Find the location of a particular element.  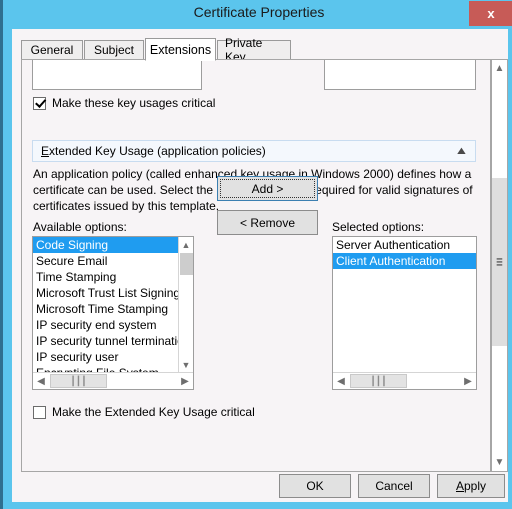

apply-button-label: Apply is located at coordinates (471, 486).